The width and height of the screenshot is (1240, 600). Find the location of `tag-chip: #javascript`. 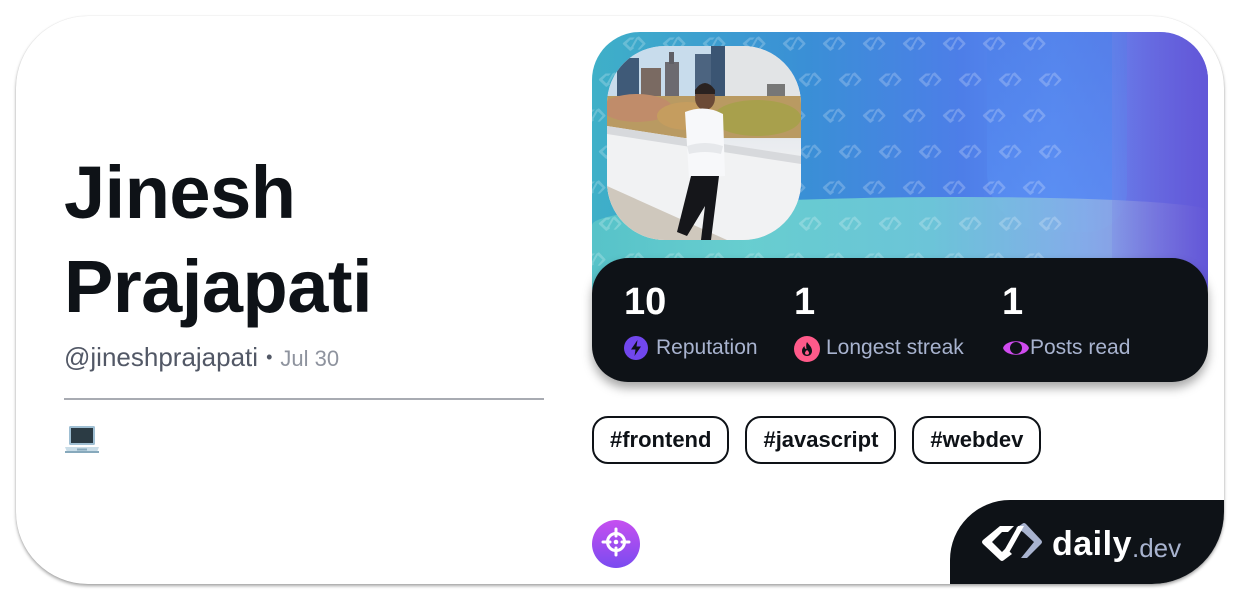

tag-chip: #javascript is located at coordinates (821, 440).